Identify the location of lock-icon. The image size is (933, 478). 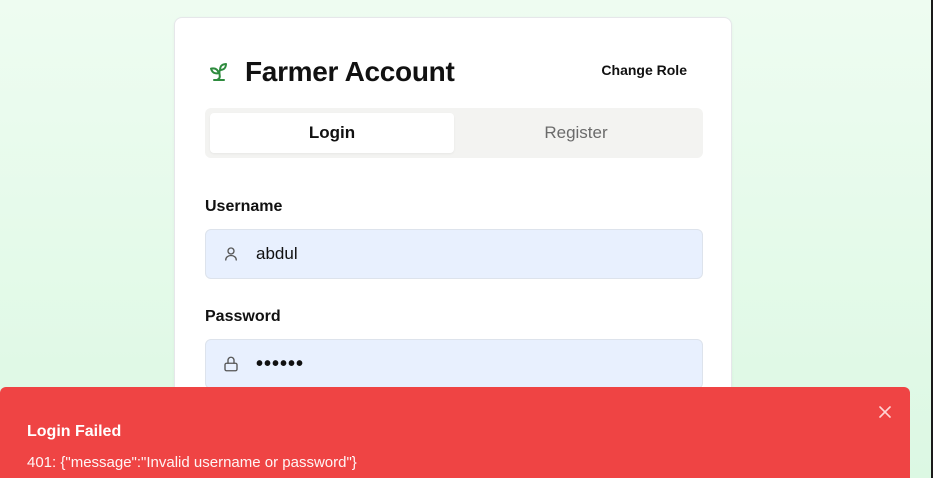
(231, 364).